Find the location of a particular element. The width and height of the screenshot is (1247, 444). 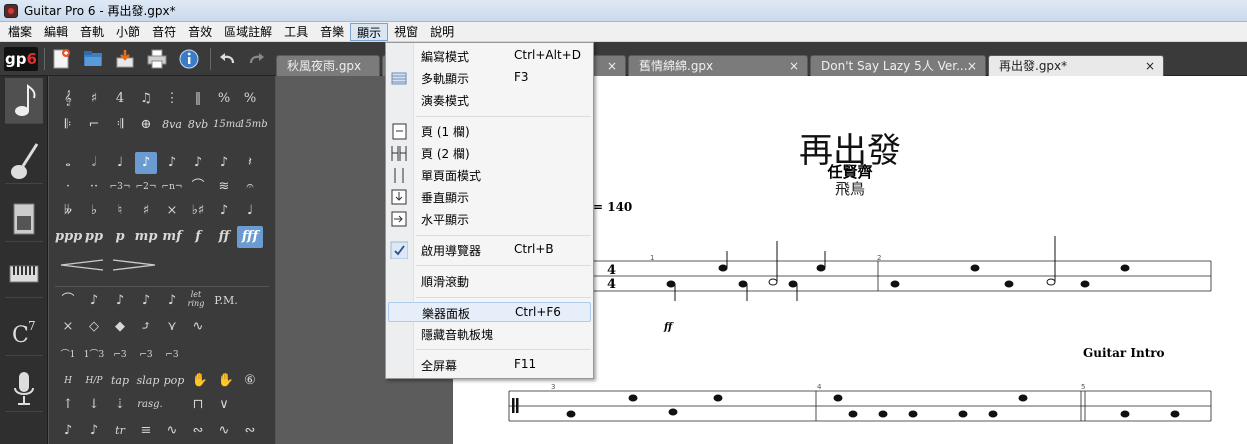

grace-note-icon: ♪ is located at coordinates (224, 211).